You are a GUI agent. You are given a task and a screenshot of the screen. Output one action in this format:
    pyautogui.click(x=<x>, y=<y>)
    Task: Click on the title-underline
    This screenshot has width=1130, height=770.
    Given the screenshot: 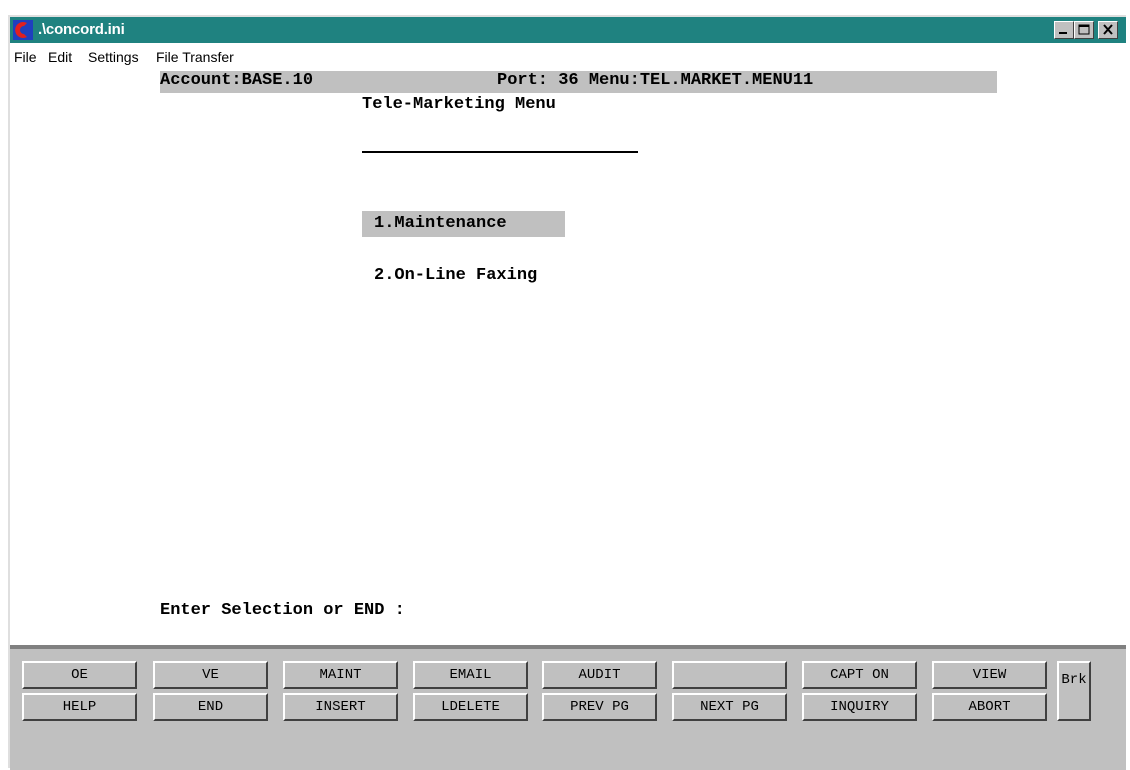 What is the action you would take?
    pyautogui.click(x=500, y=152)
    